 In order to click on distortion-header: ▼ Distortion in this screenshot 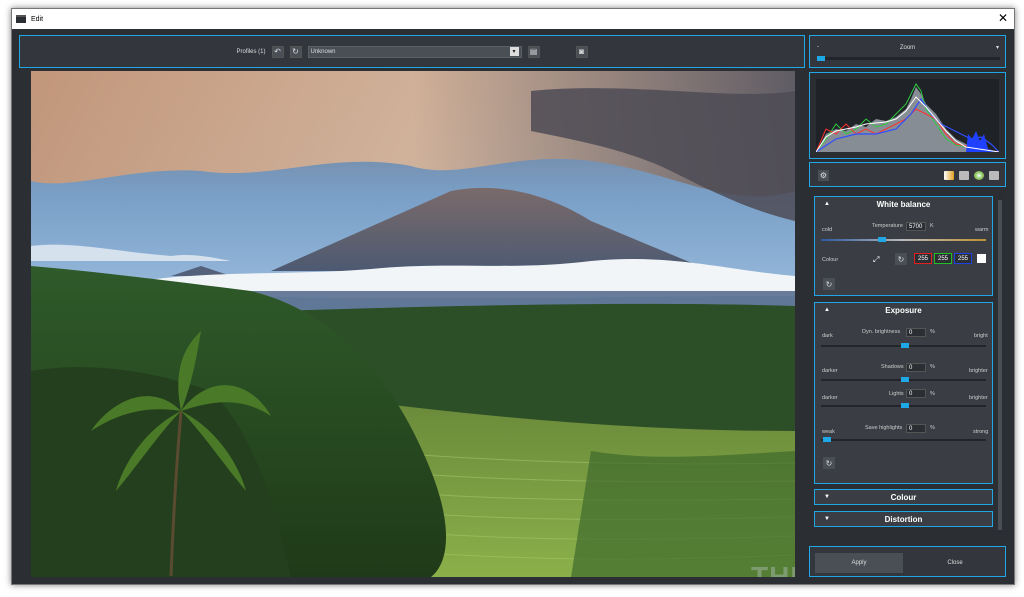, I will do `click(903, 519)`.